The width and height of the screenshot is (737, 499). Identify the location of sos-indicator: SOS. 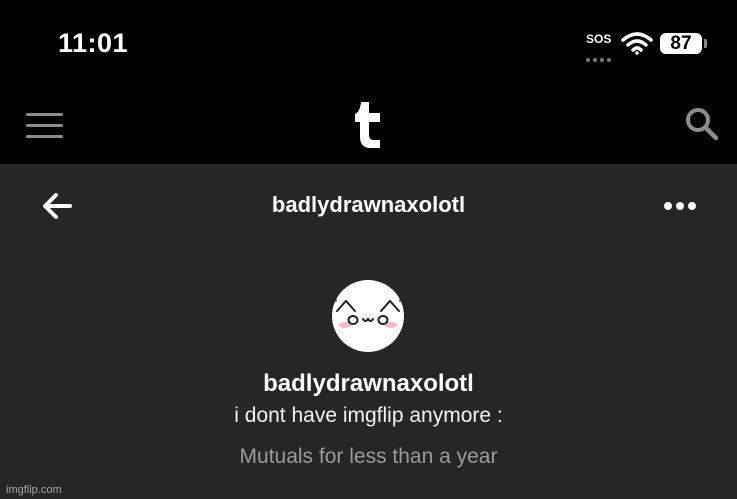
(599, 39).